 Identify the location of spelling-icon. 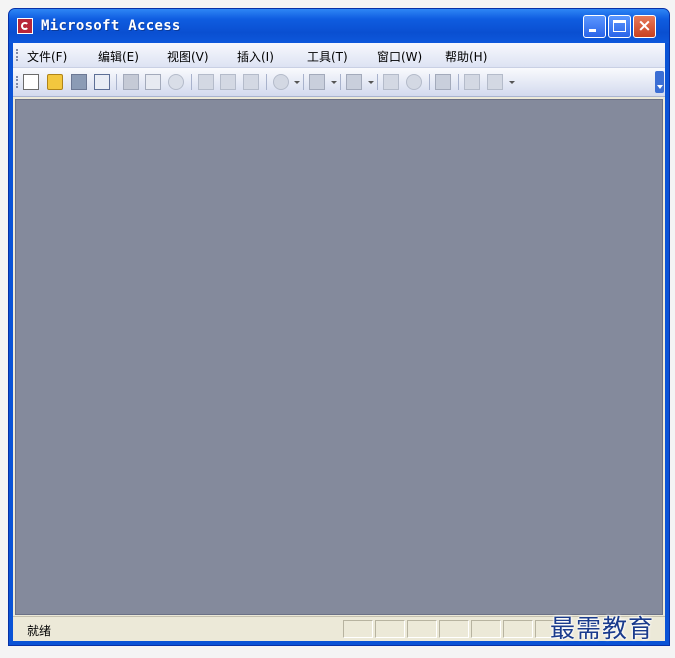
(176, 82).